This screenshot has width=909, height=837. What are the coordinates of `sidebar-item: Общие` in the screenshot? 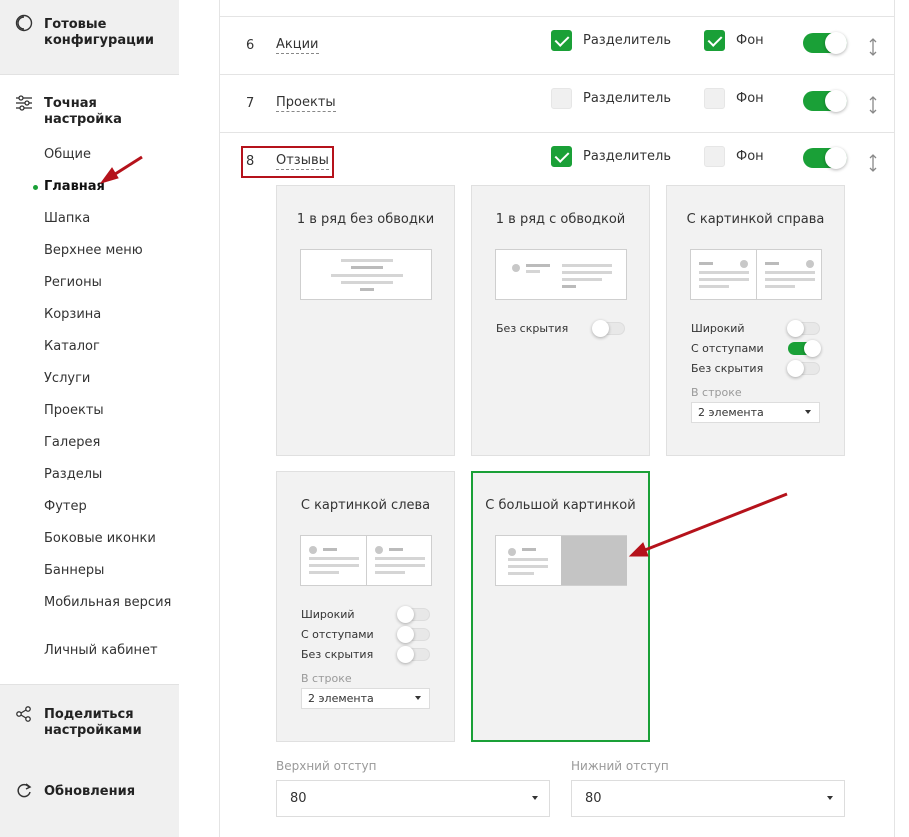 It's located at (109, 155).